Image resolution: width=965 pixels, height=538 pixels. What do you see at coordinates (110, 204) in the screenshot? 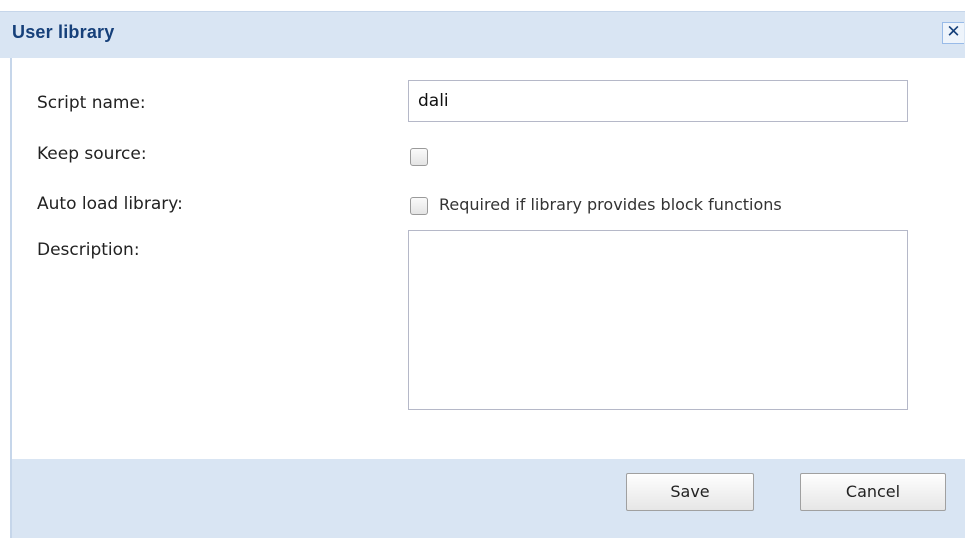
I see `auto-load-label: Auto load library:` at bounding box center [110, 204].